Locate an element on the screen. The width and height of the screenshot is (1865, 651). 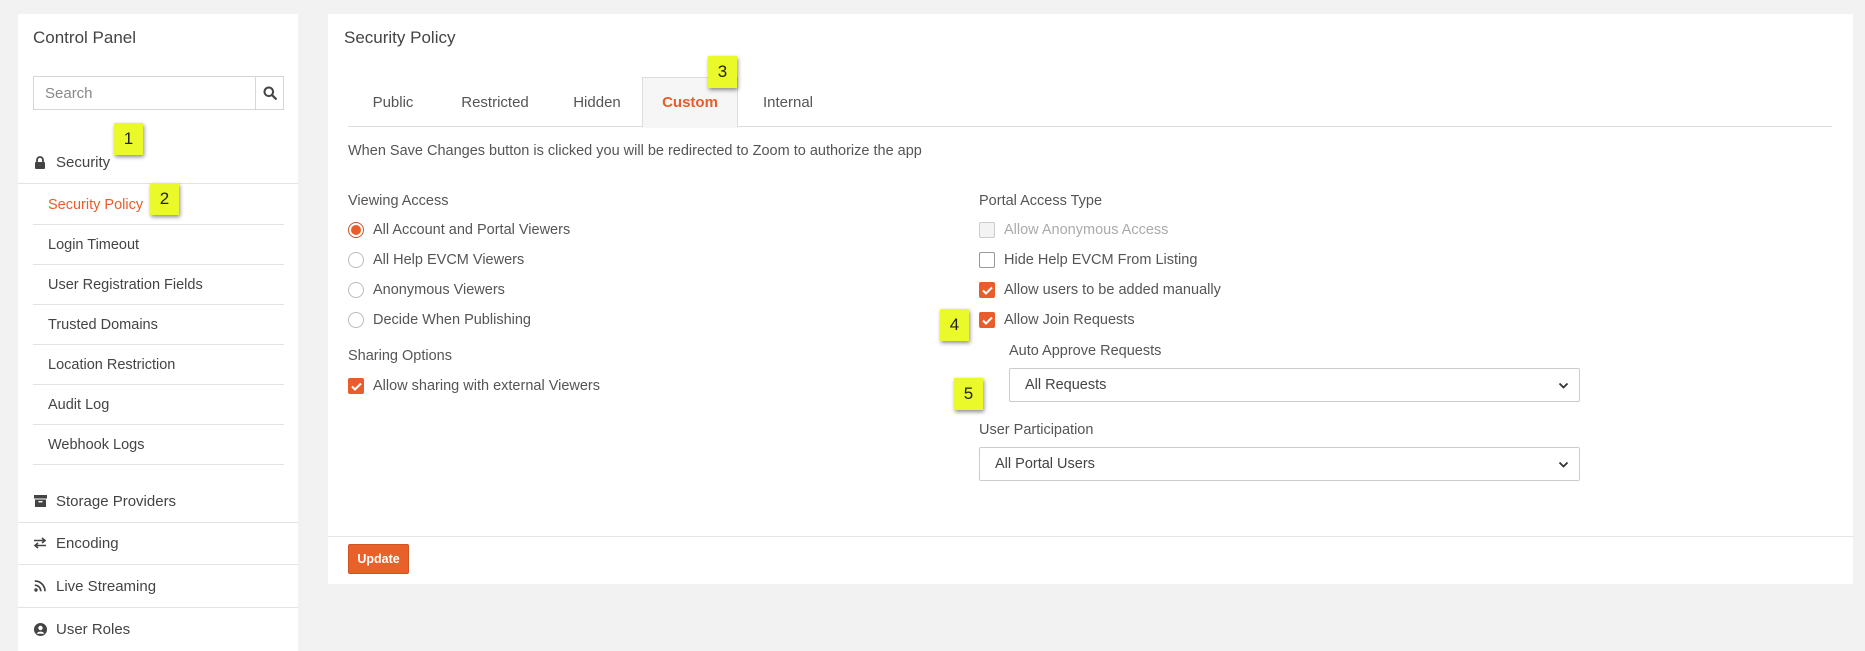
sidebar-item-label: Webhook Logs is located at coordinates (96, 444).